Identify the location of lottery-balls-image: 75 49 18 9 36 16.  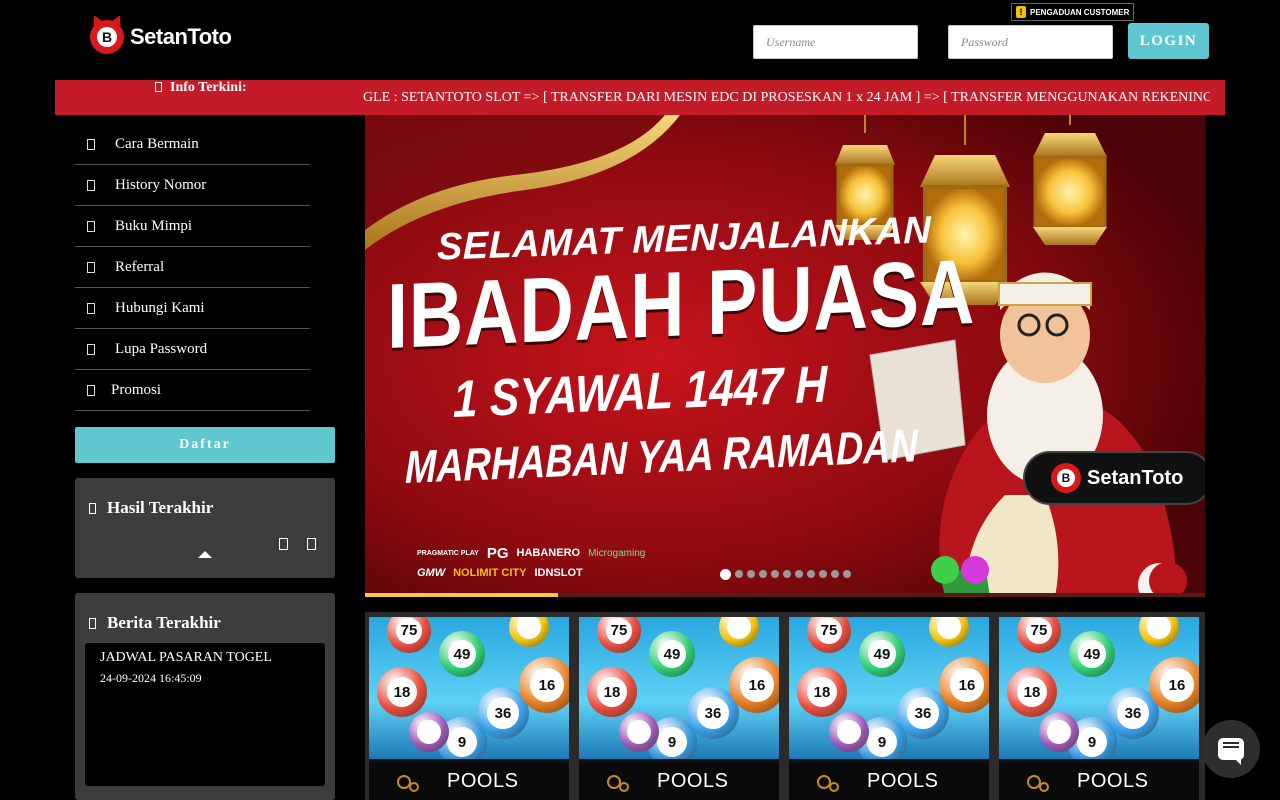
(469, 688).